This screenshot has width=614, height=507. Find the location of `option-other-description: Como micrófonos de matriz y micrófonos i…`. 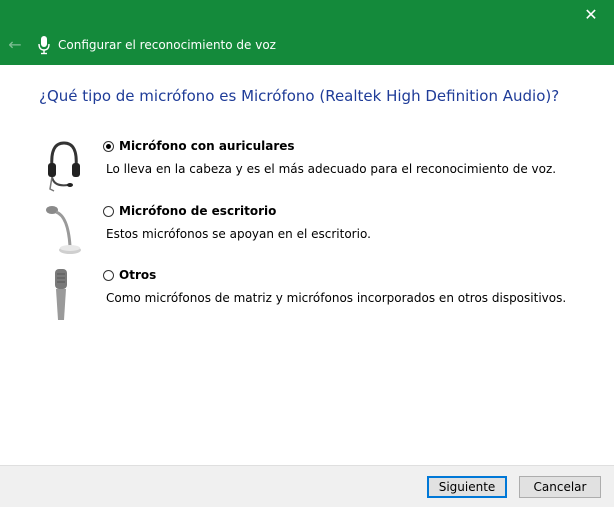

option-other-description: Como micrófonos de matriz y micrófonos i… is located at coordinates (336, 298).